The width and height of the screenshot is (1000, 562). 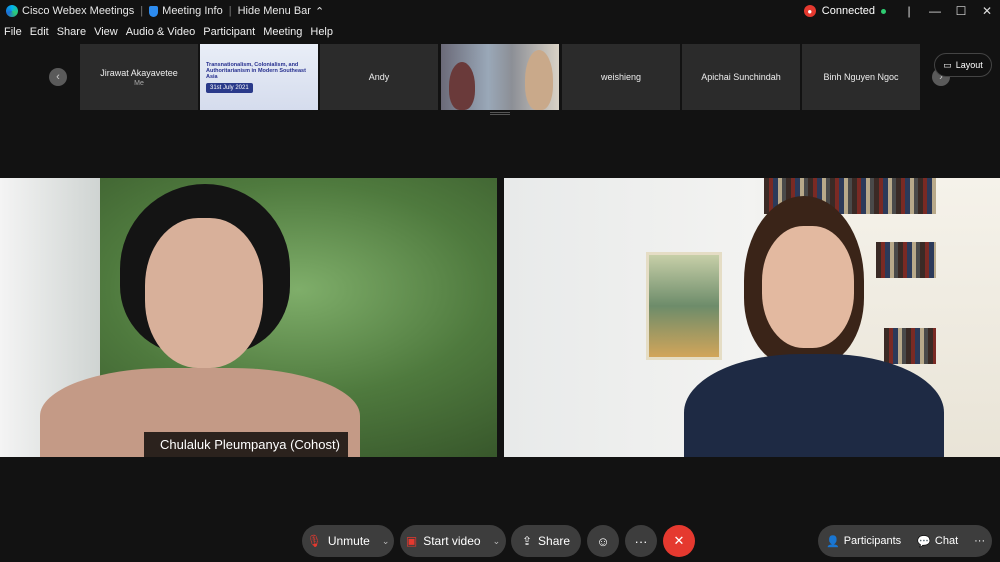 I want to click on start-video-label: Start video, so click(x=452, y=541).